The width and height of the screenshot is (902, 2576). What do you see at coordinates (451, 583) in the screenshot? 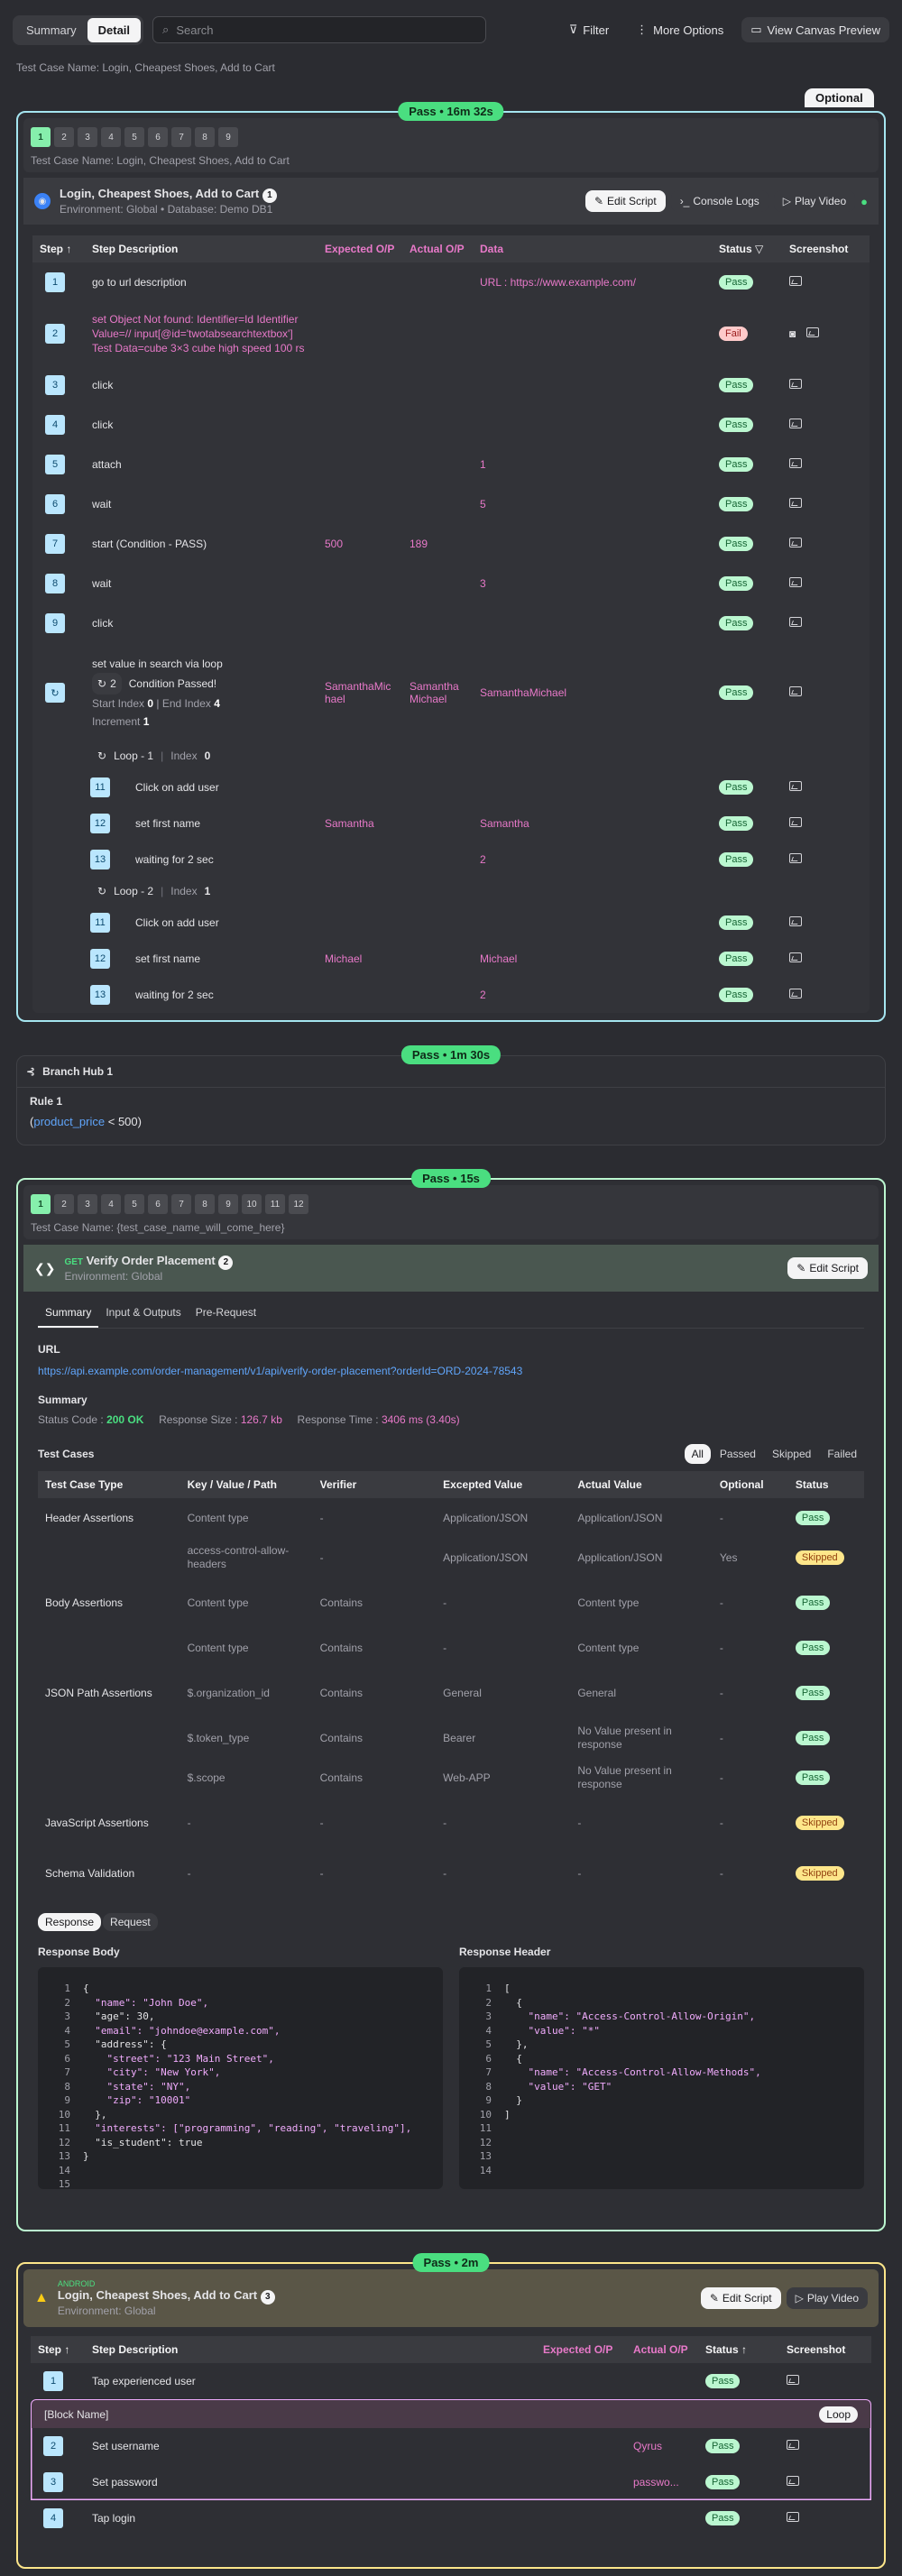
I see `step-row: 8 wait 3 Pass` at bounding box center [451, 583].